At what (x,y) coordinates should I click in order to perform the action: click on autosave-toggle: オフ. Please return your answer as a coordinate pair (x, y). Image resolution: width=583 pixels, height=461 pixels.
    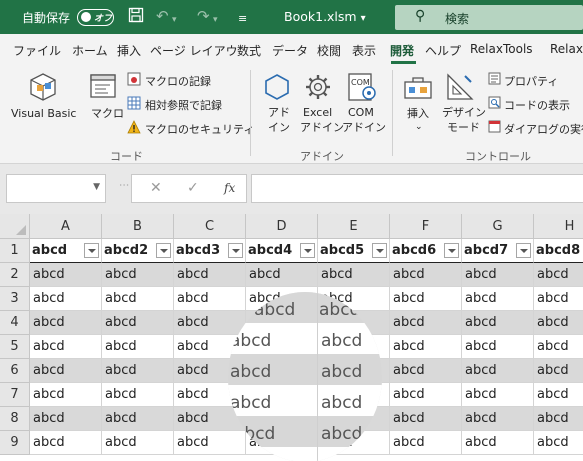
    Looking at the image, I should click on (95, 17).